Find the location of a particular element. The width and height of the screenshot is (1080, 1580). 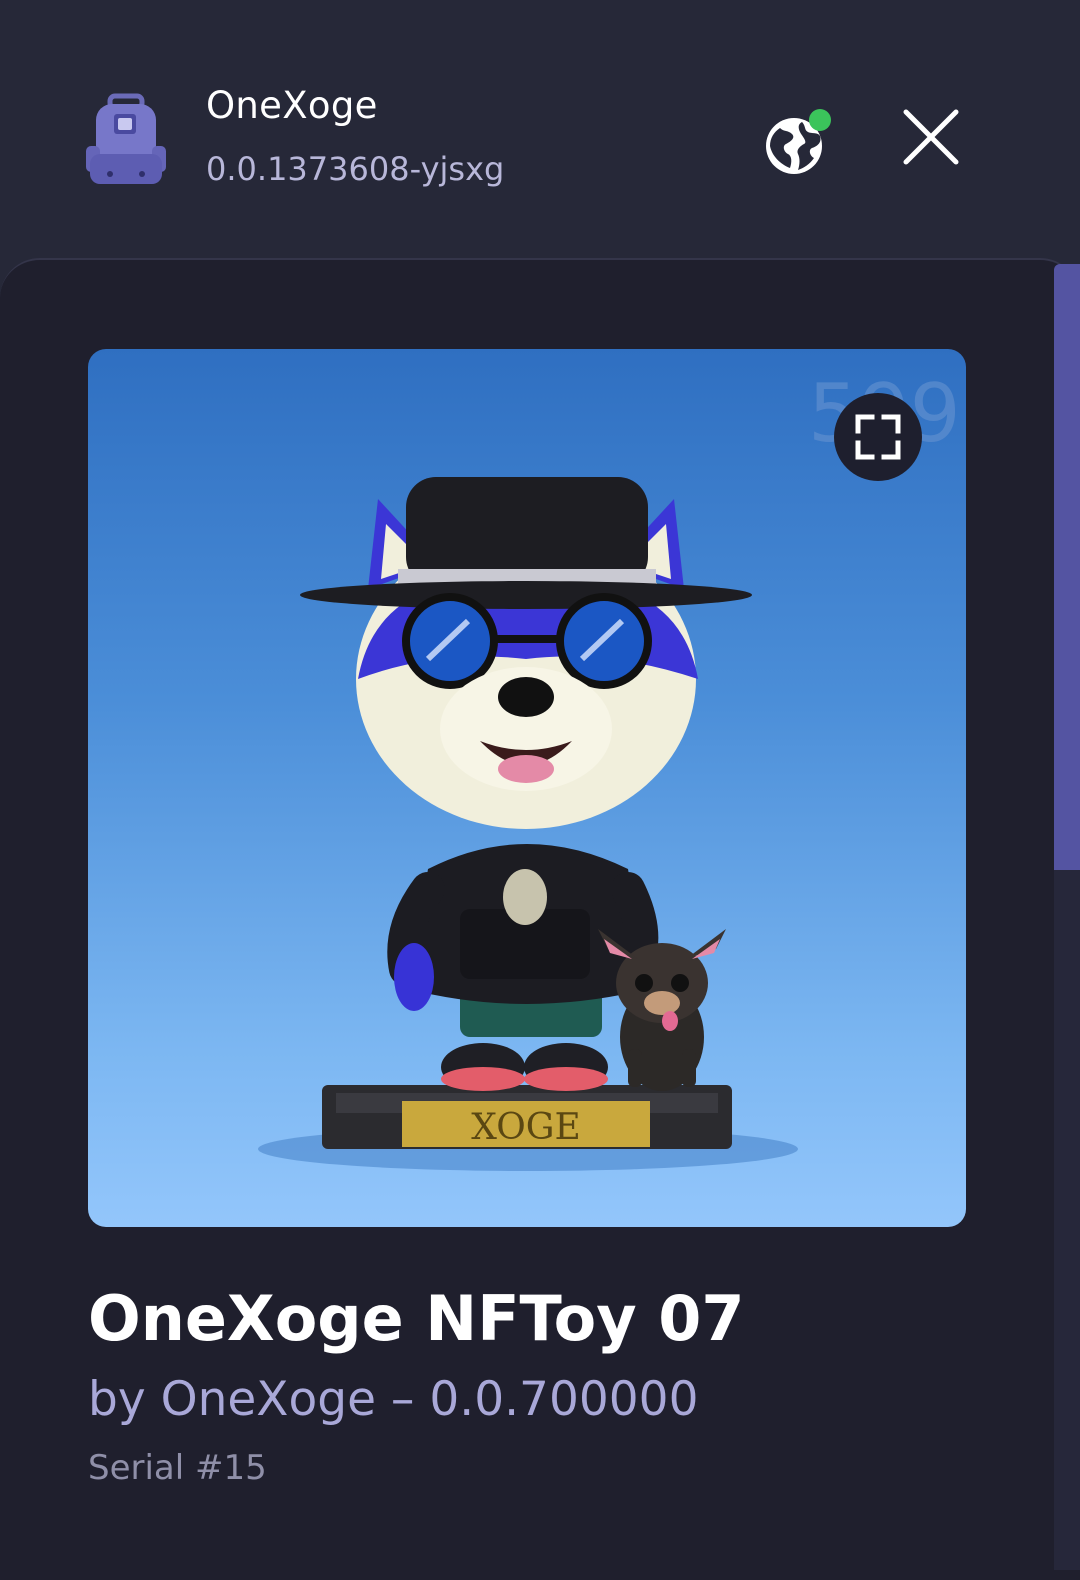

plaque-text: XOGE is located at coordinates (526, 1127).